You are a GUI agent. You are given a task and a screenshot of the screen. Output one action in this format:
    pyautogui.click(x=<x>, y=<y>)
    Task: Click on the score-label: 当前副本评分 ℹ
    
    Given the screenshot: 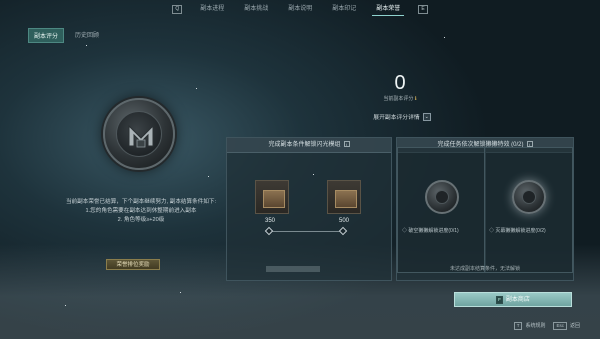 What is the action you would take?
    pyautogui.click(x=400, y=98)
    